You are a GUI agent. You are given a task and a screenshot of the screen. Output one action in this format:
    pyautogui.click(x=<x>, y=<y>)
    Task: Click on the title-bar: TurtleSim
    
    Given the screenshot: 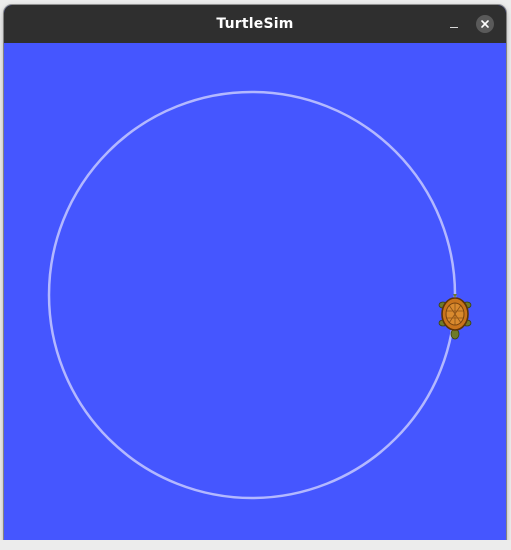 What is the action you would take?
    pyautogui.click(x=255, y=24)
    